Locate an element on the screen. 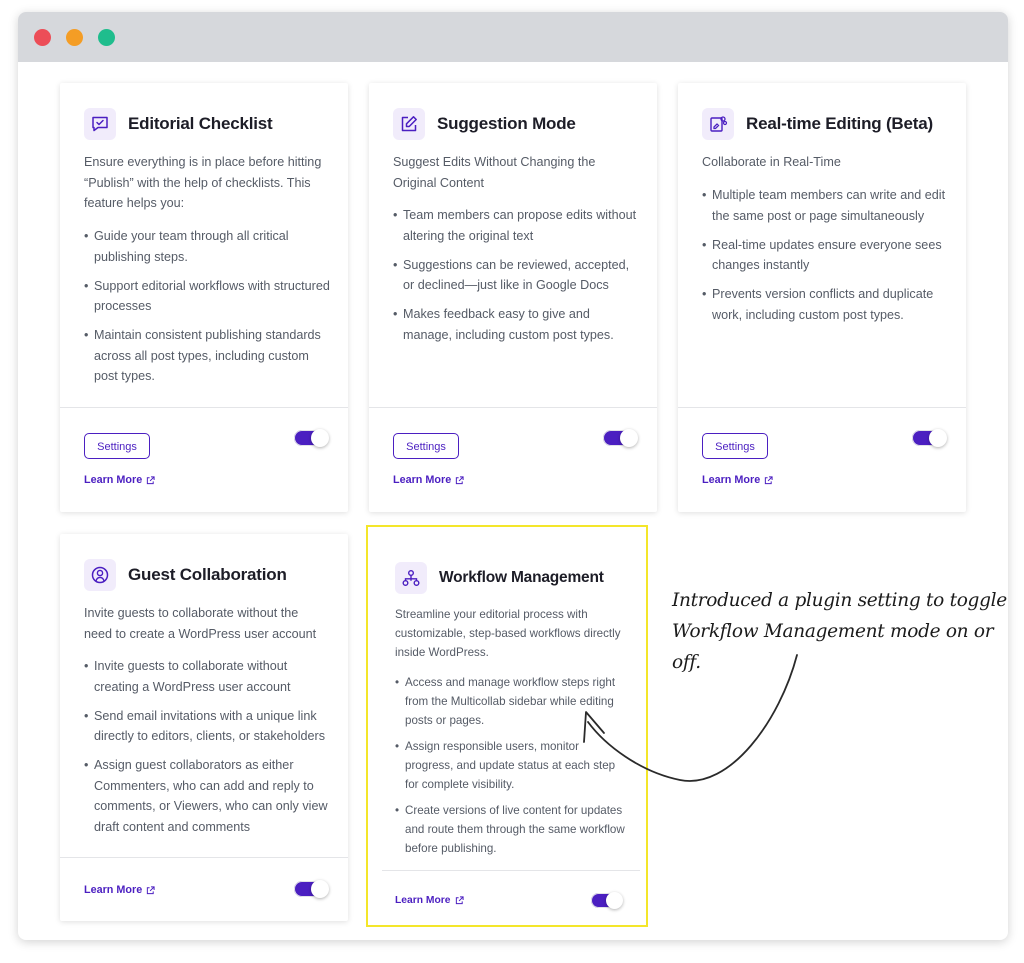 The height and width of the screenshot is (963, 1024). user-circle-icon is located at coordinates (100, 575).